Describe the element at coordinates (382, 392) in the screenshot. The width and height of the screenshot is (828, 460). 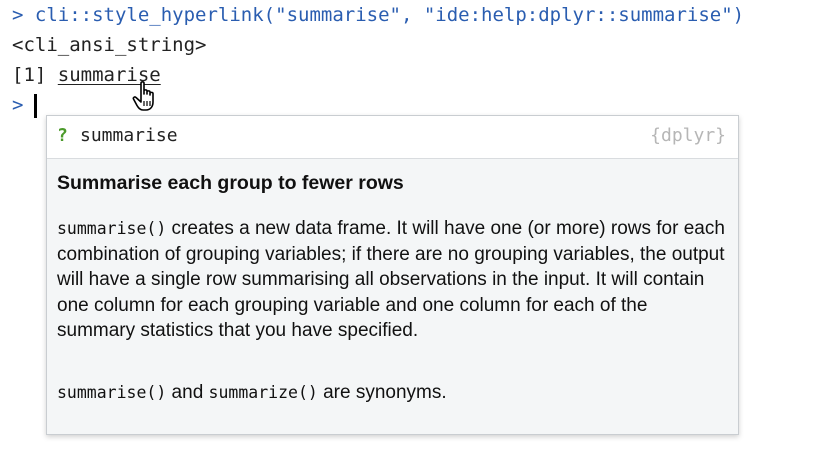
I see `note-text-synonyms: are synonyms.` at that location.